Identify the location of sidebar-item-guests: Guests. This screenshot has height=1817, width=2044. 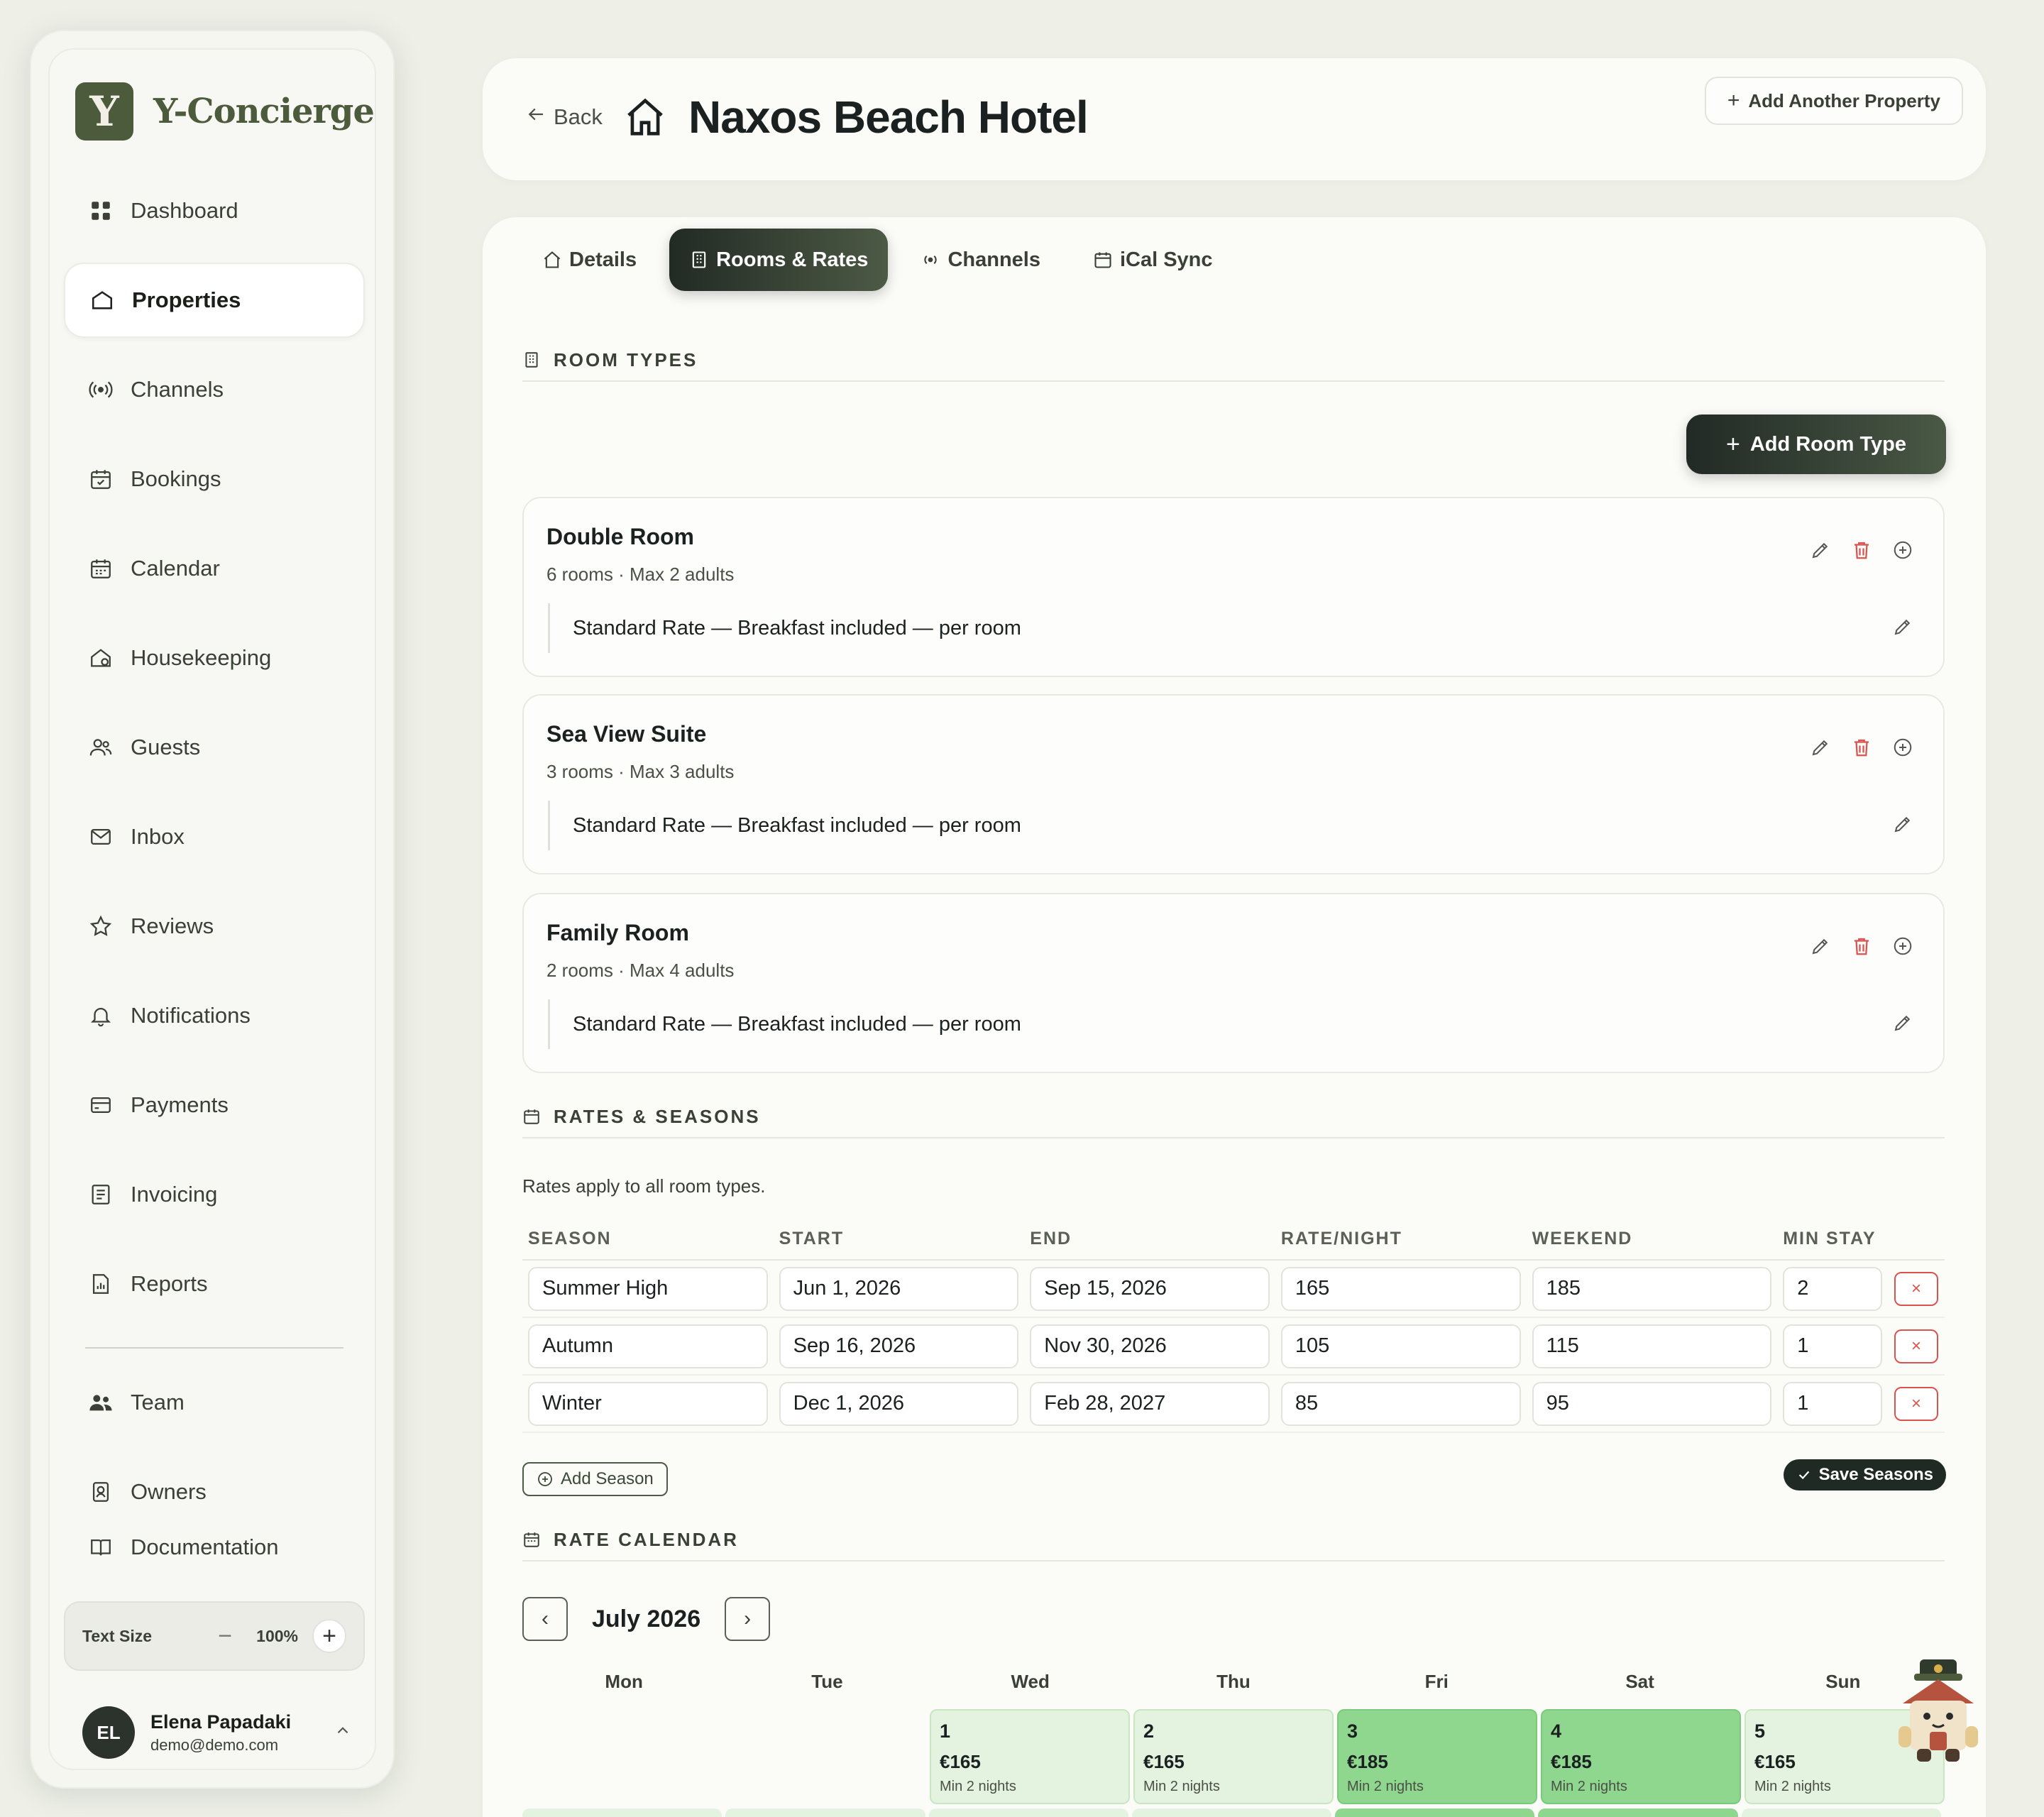
(214, 748).